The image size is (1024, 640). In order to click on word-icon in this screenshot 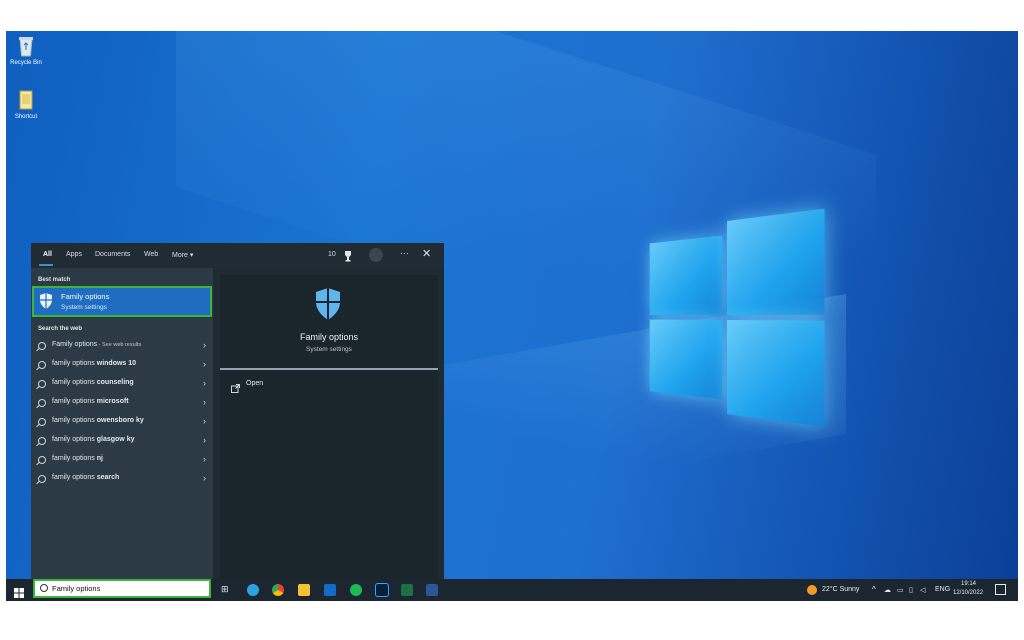, I will do `click(432, 590)`.